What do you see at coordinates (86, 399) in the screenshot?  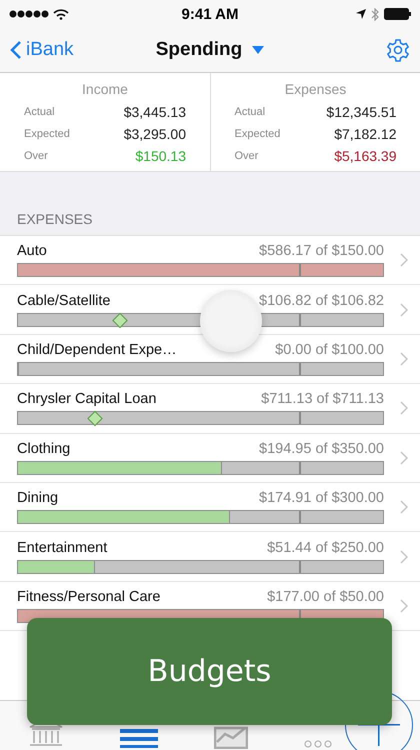 I see `budget-name: Chrysler Capital Loan` at bounding box center [86, 399].